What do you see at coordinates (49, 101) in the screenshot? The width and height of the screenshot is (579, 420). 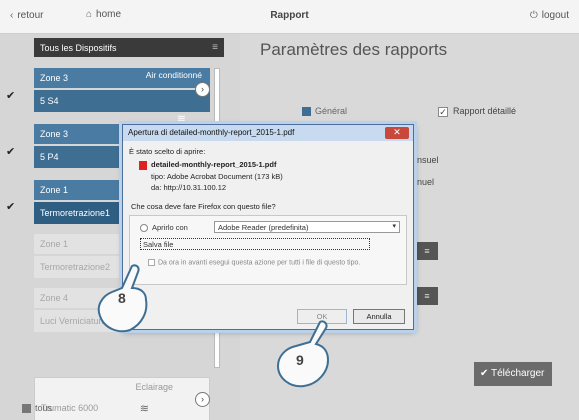 I see `device-name-label: 5 S4` at bounding box center [49, 101].